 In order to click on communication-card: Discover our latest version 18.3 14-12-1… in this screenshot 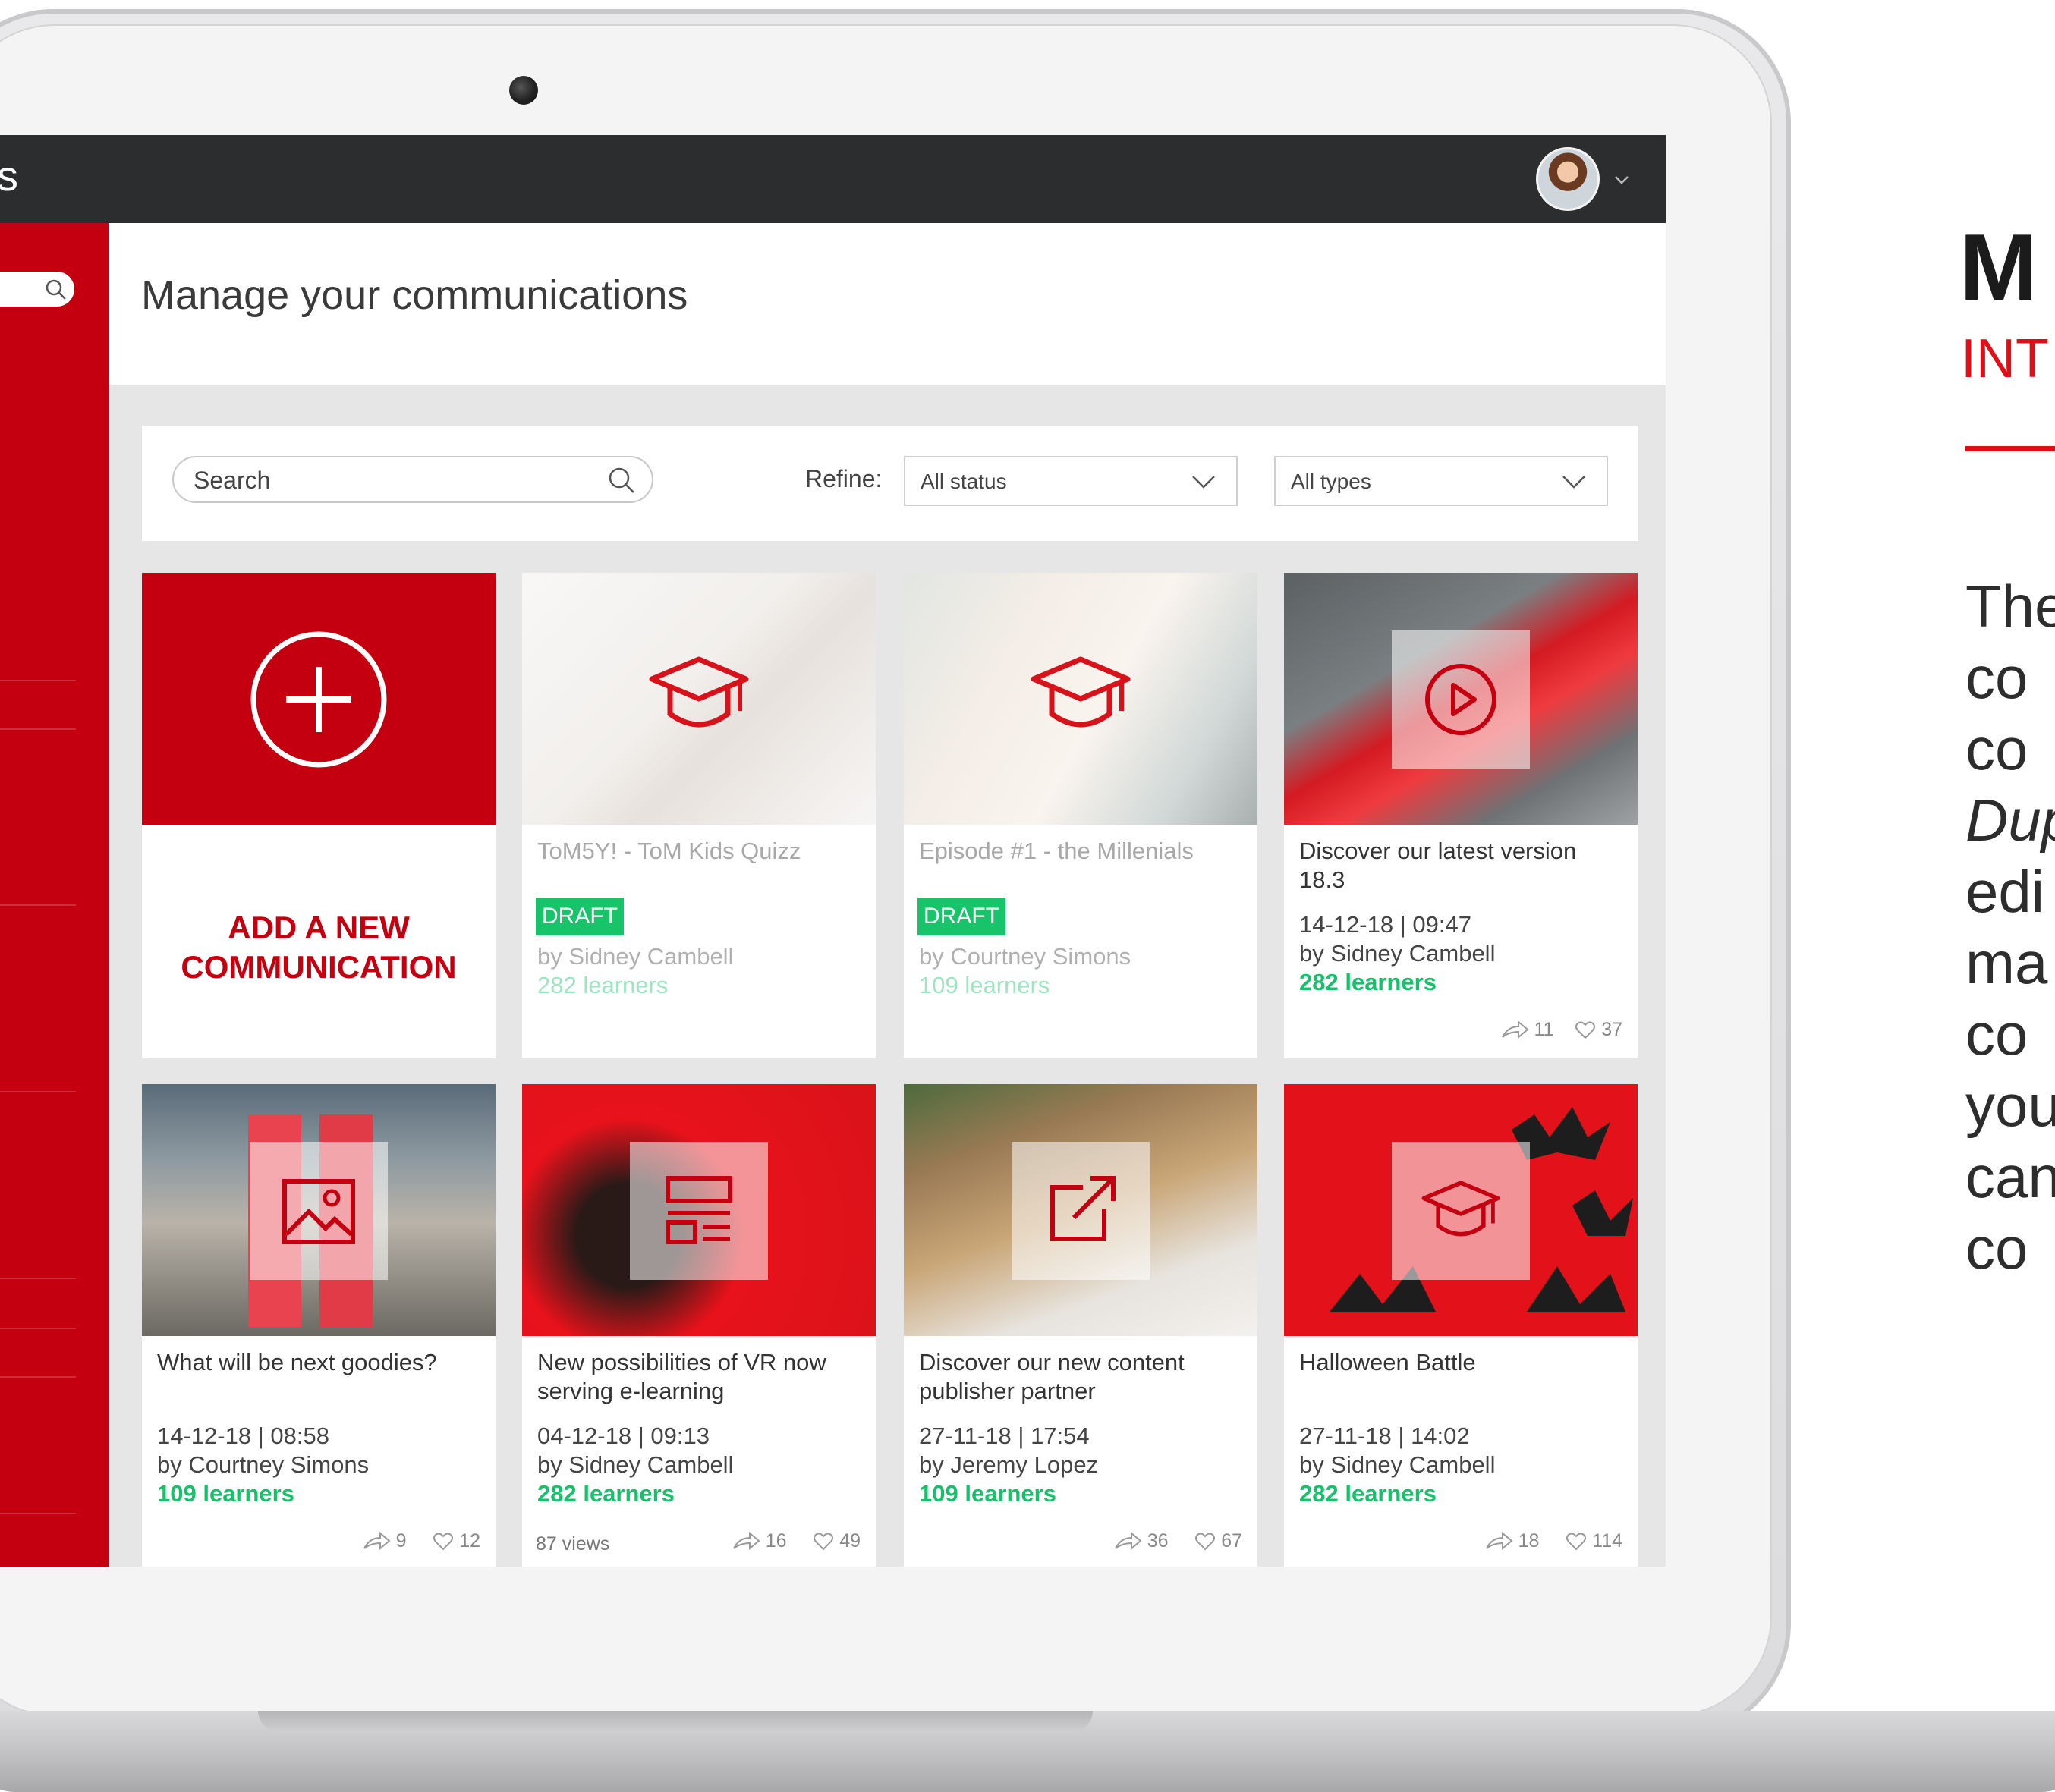, I will do `click(1461, 815)`.